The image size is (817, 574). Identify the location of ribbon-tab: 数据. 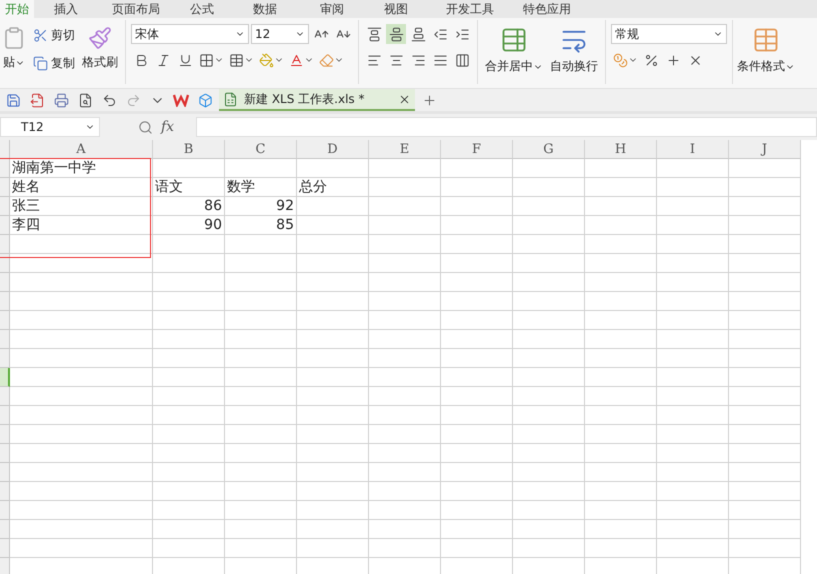
(265, 9).